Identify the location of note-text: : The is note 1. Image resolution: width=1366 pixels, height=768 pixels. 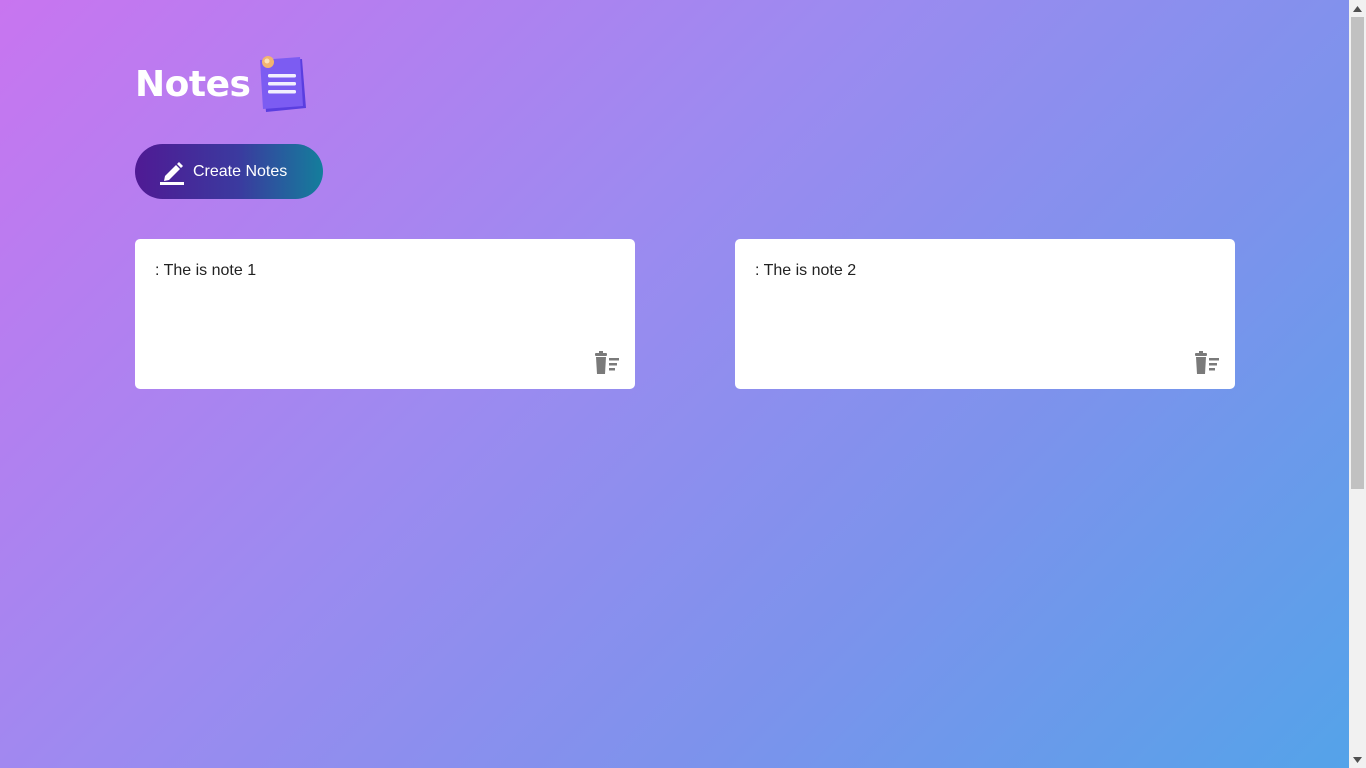
(206, 270).